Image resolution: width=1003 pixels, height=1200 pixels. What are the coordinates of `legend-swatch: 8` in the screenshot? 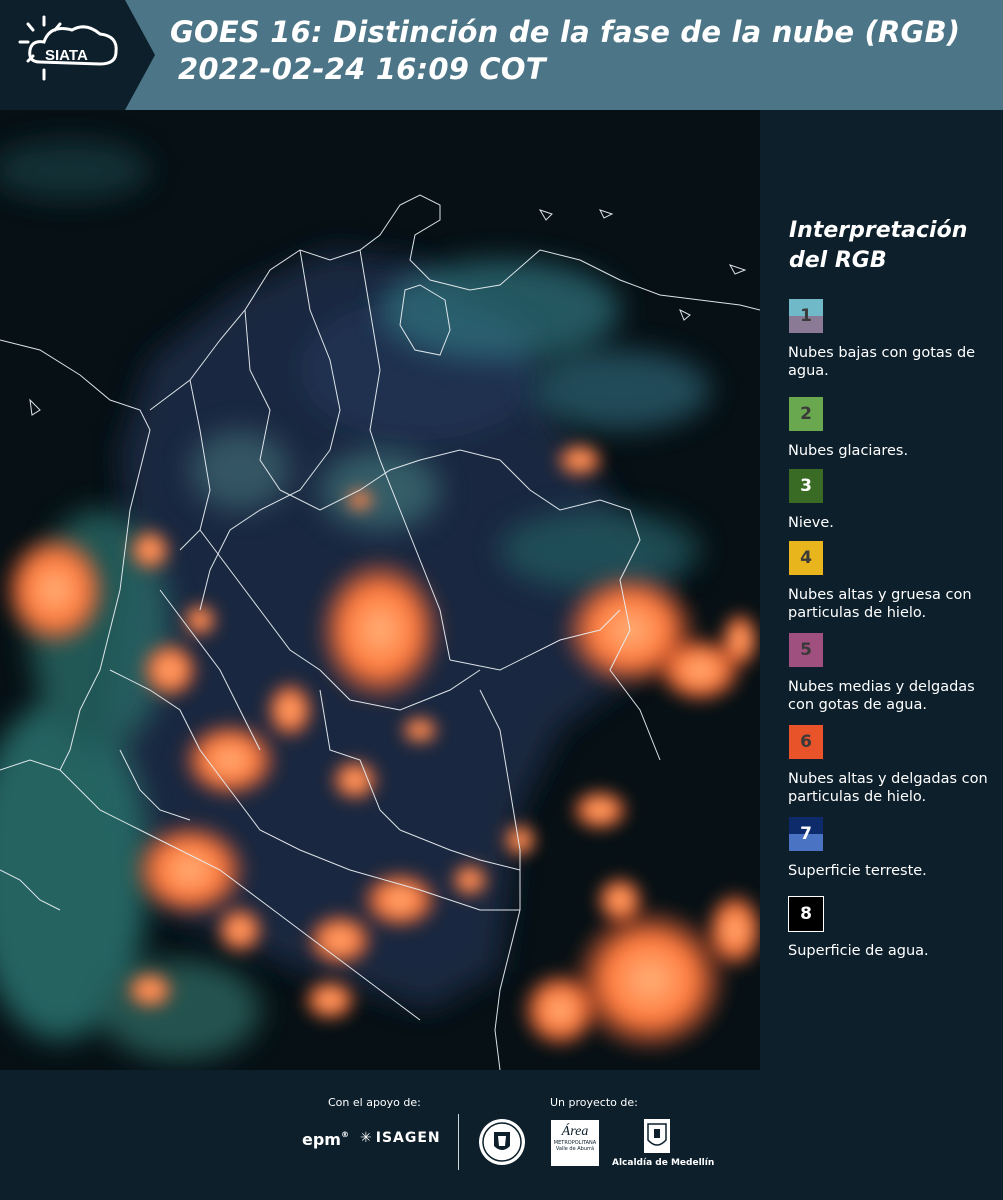 It's located at (806, 914).